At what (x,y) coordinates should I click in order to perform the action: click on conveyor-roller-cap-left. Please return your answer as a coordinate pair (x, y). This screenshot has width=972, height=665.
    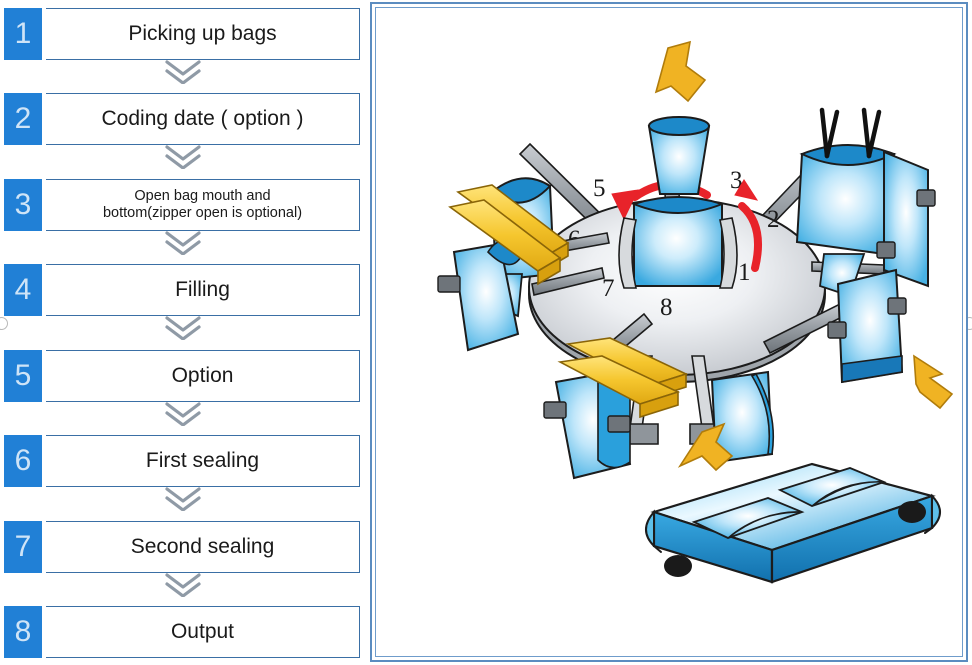
    Looking at the image, I should click on (678, 566).